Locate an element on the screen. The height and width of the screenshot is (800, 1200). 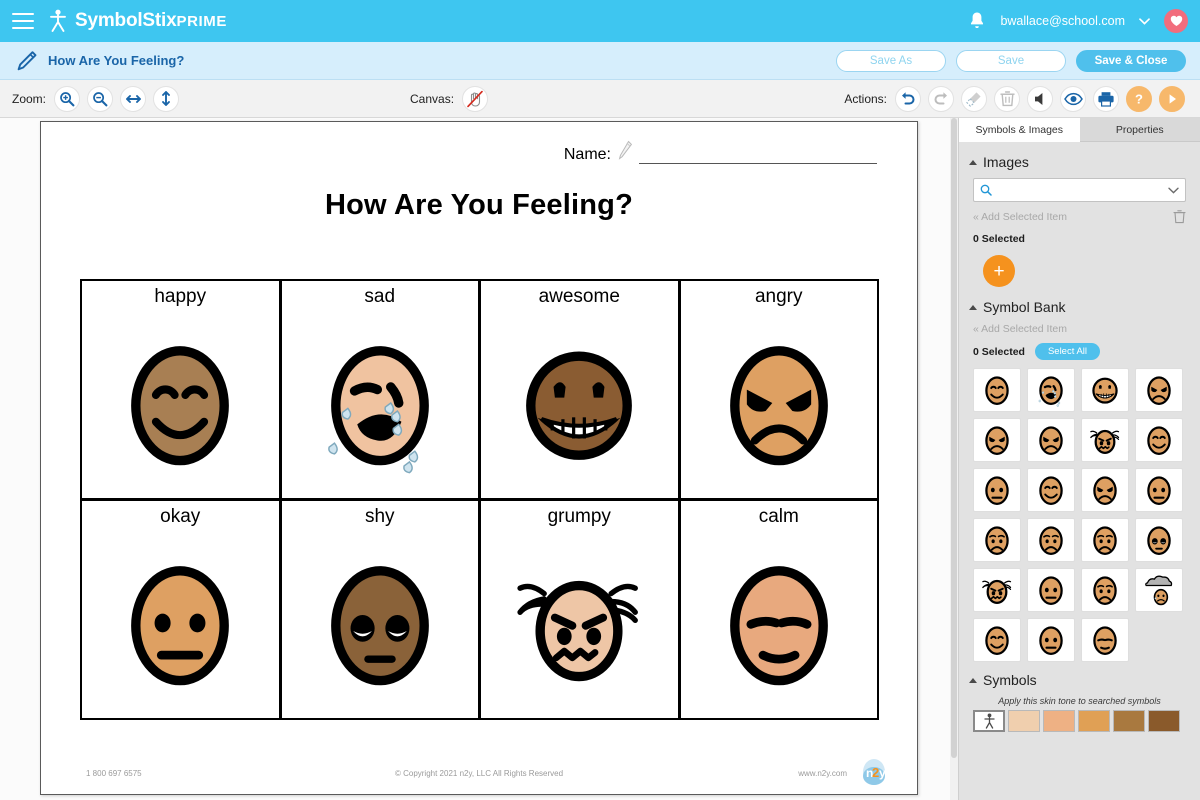
symbol-card: awesome is located at coordinates (579, 389).